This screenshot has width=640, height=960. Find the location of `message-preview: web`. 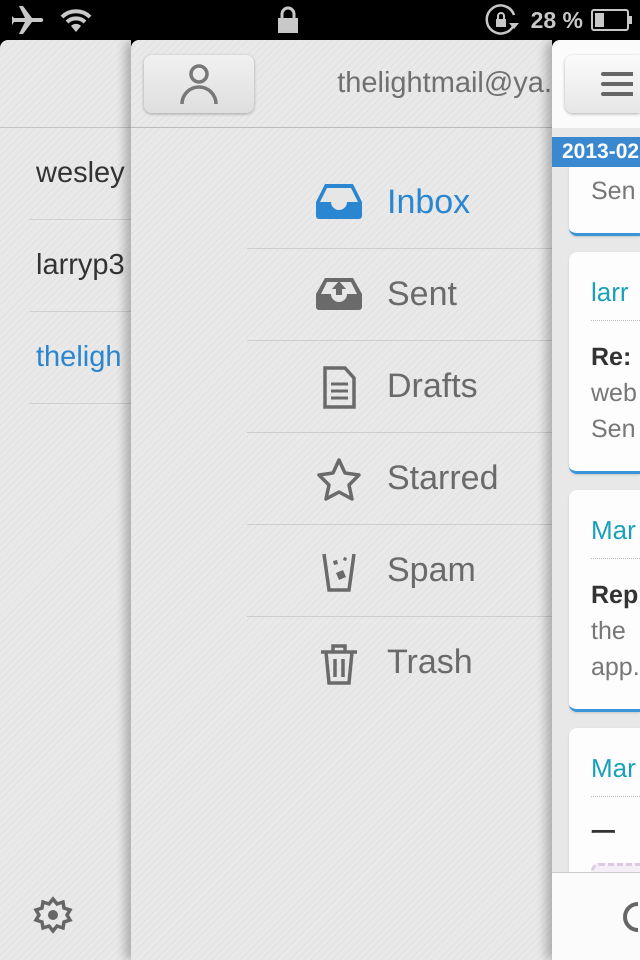

message-preview: web is located at coordinates (614, 393).